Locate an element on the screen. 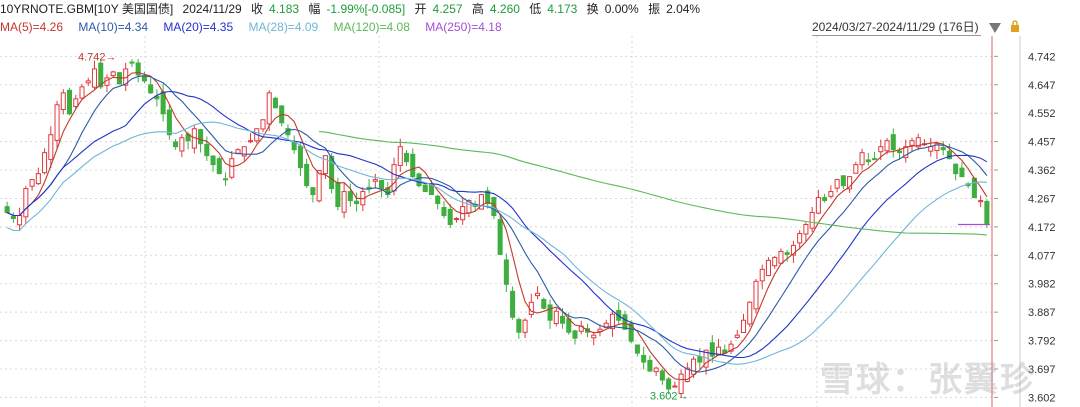  open-value: 4.257 is located at coordinates (447, 9).